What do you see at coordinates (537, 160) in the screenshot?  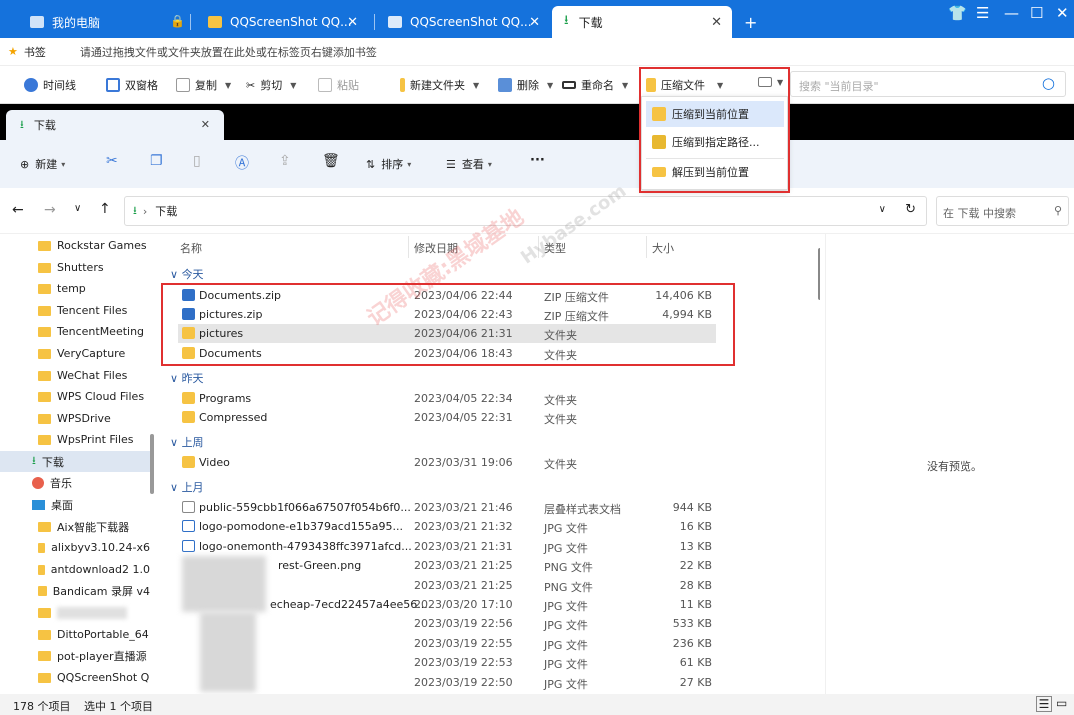 I see `more-button: ···` at bounding box center [537, 160].